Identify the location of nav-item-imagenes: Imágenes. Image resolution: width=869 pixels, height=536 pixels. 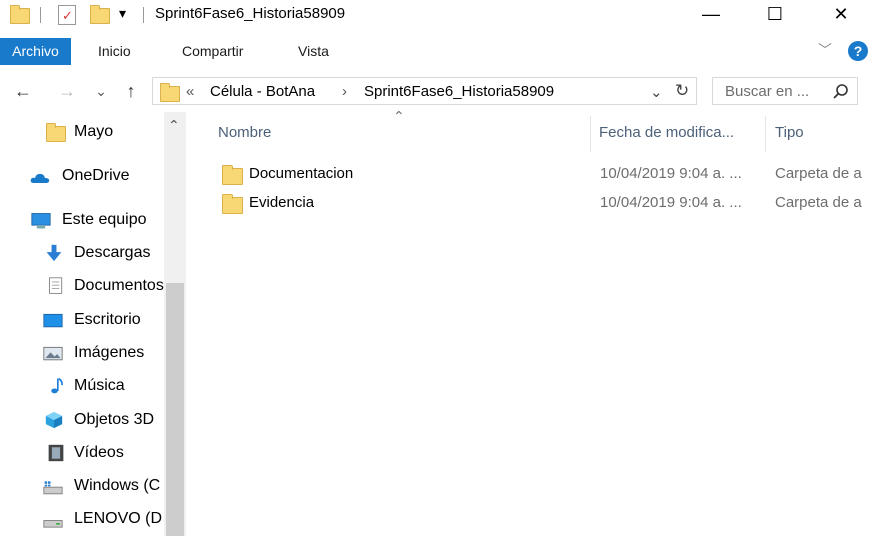
(82, 354).